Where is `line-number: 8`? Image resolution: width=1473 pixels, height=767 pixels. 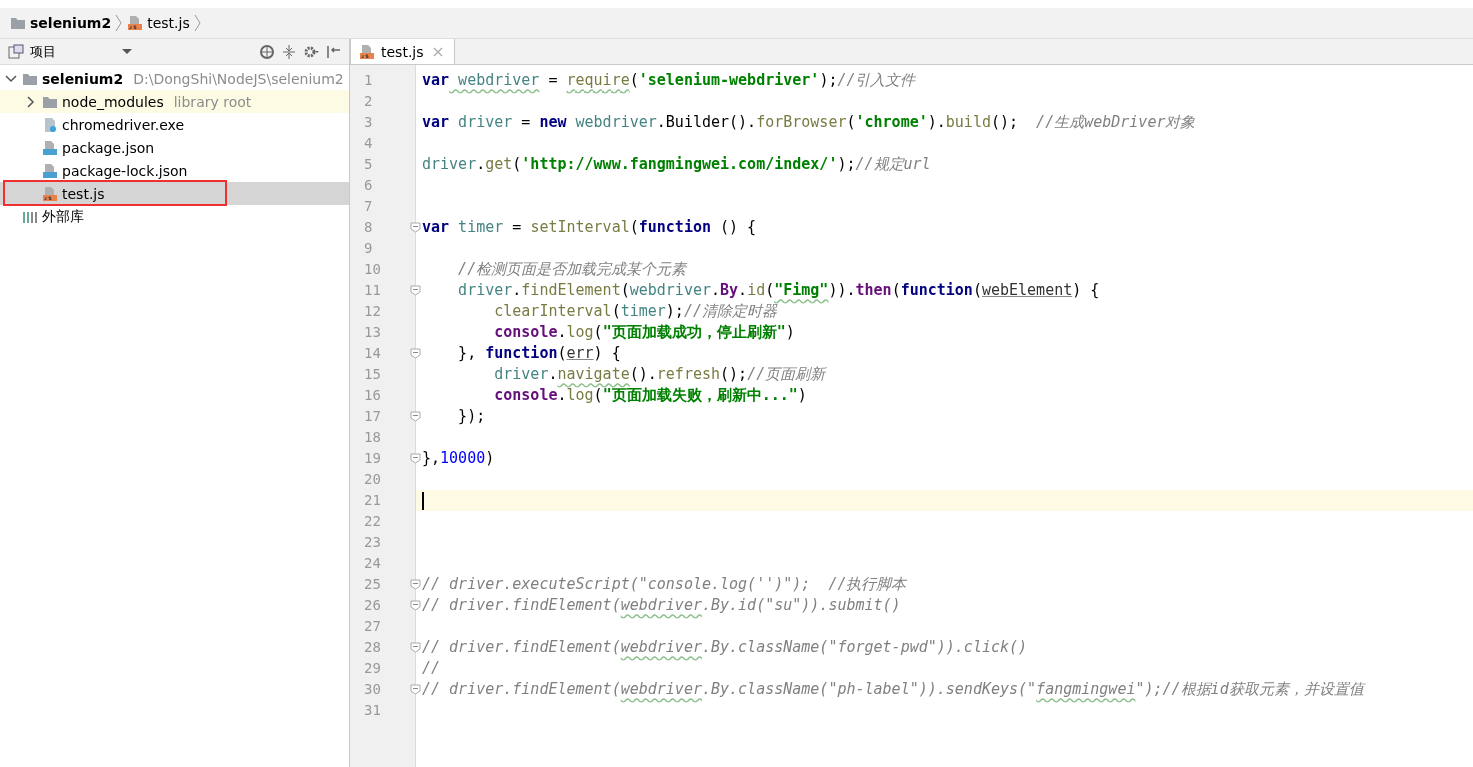
line-number: 8 is located at coordinates (368, 227).